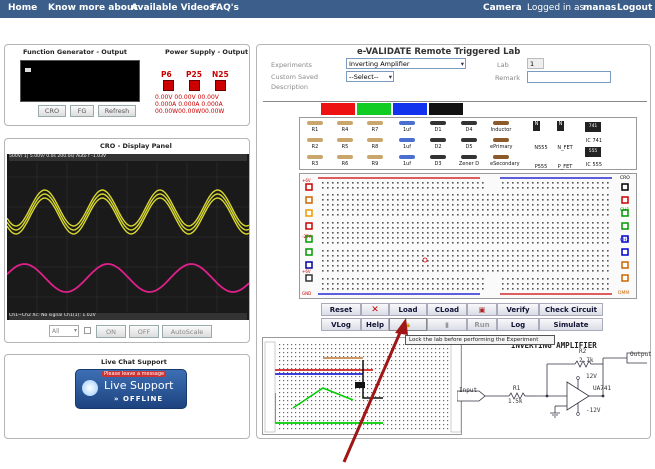 Image resolution: width=655 pixels, height=469 pixels. Describe the element at coordinates (341, 309) in the screenshot. I see `reset-button: Reset` at that location.